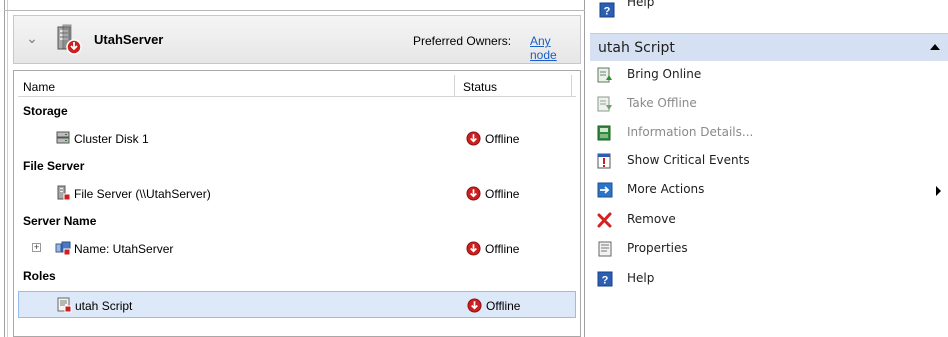 The image size is (948, 337). What do you see at coordinates (935, 47) in the screenshot?
I see `collapse-arrow-icon` at bounding box center [935, 47].